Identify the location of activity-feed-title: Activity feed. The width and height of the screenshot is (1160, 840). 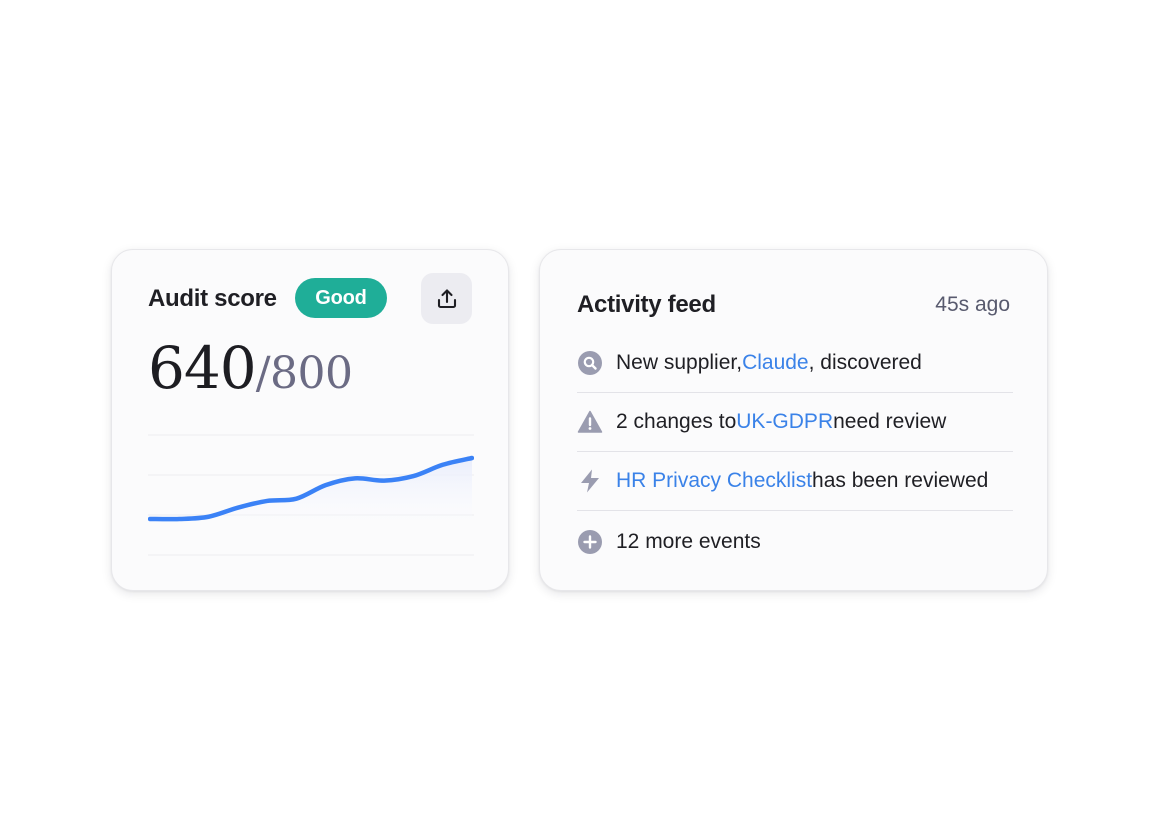
(646, 304).